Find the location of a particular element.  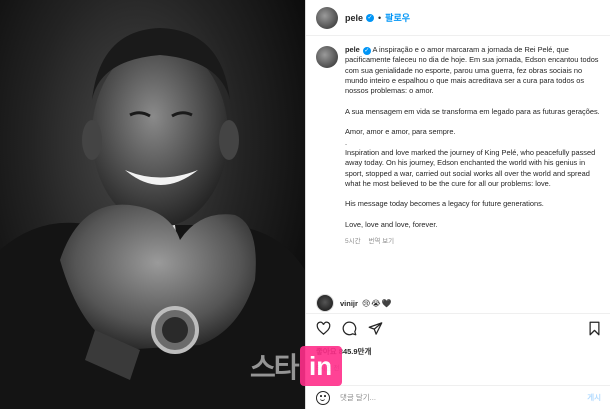

follow-button: 팔로우 is located at coordinates (397, 17).